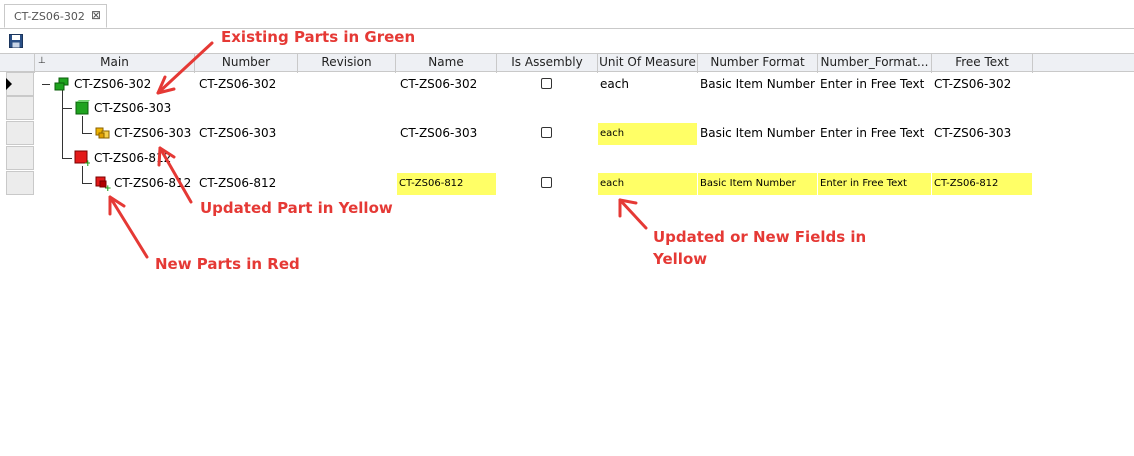 The height and width of the screenshot is (456, 1134). What do you see at coordinates (760, 237) in the screenshot?
I see `annotation-line: Updated or New Fields in` at bounding box center [760, 237].